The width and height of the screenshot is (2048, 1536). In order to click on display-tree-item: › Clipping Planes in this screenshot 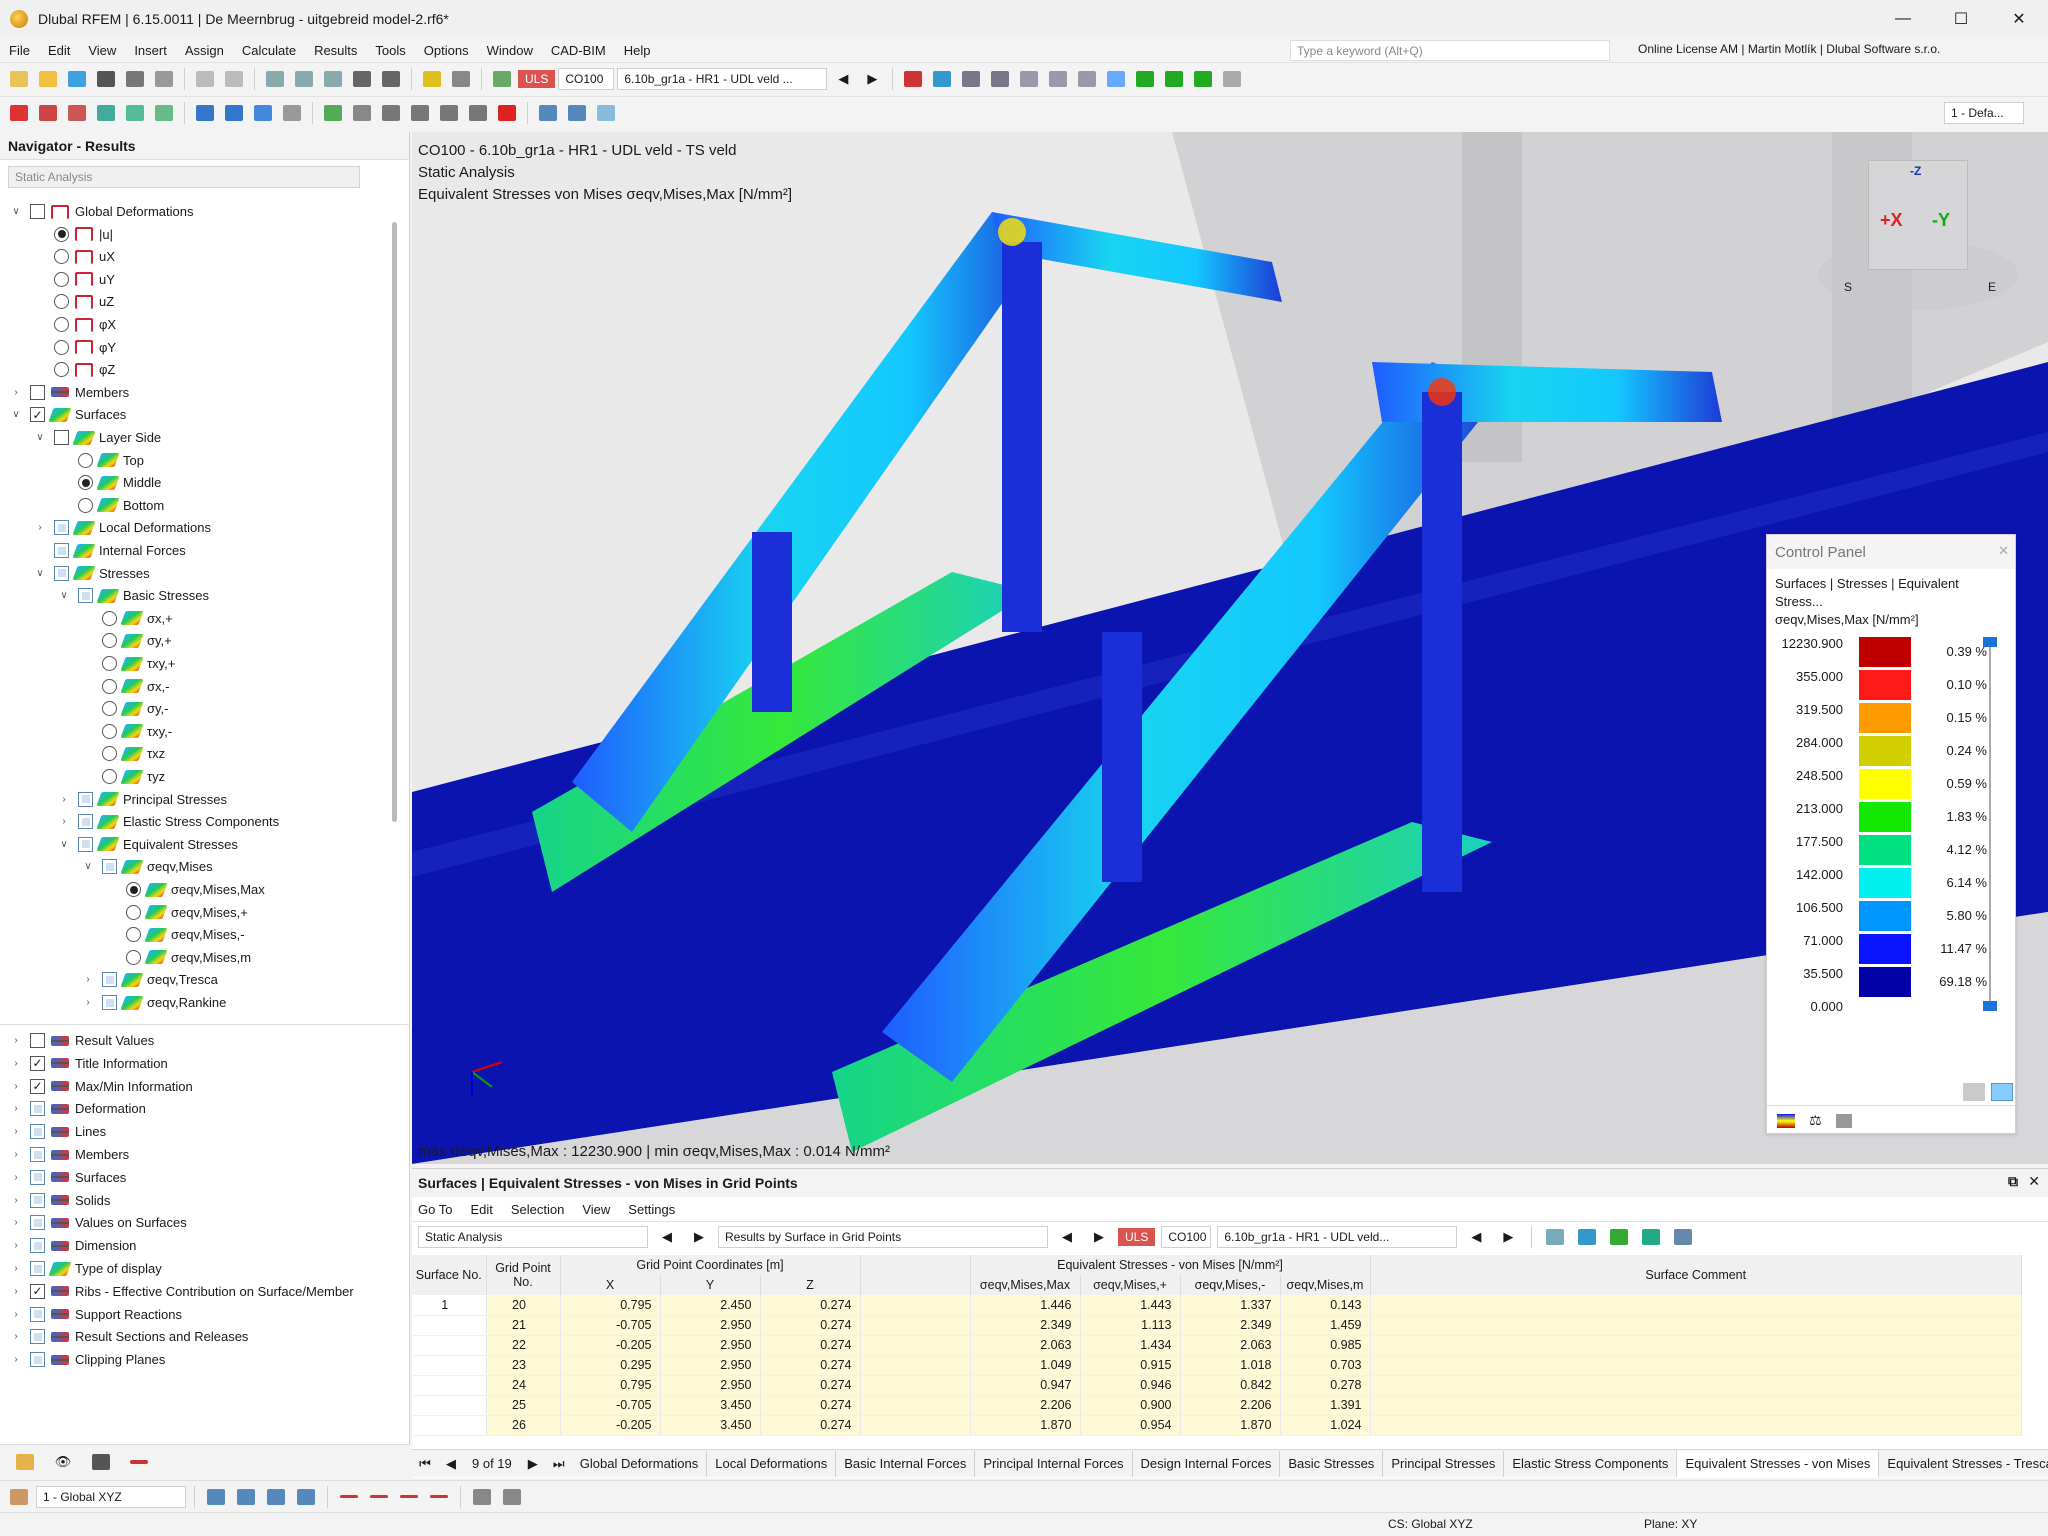, I will do `click(87, 1359)`.